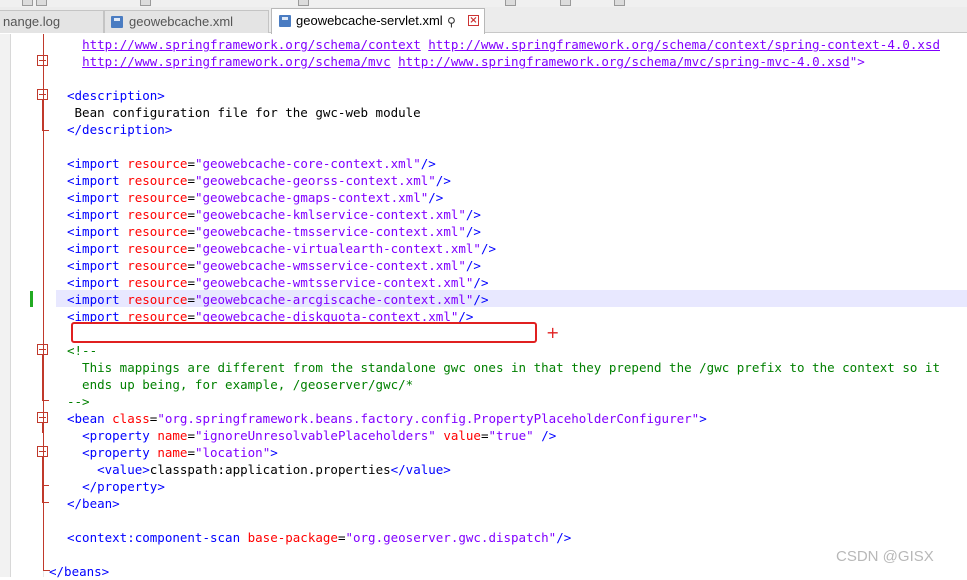  I want to click on code-token: "geowebcache-gmaps-context.xml", so click(311, 197).